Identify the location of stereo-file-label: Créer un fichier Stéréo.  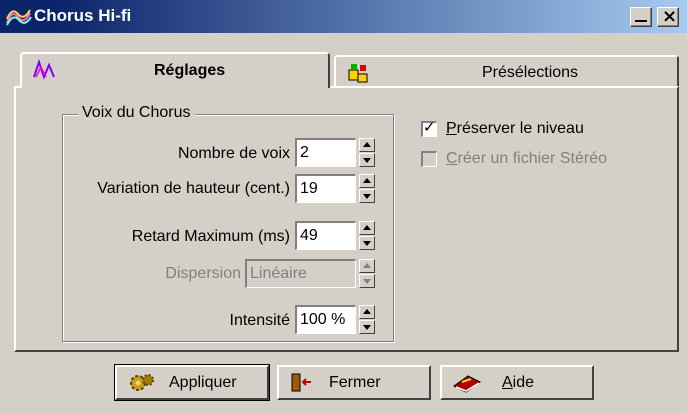
(526, 158).